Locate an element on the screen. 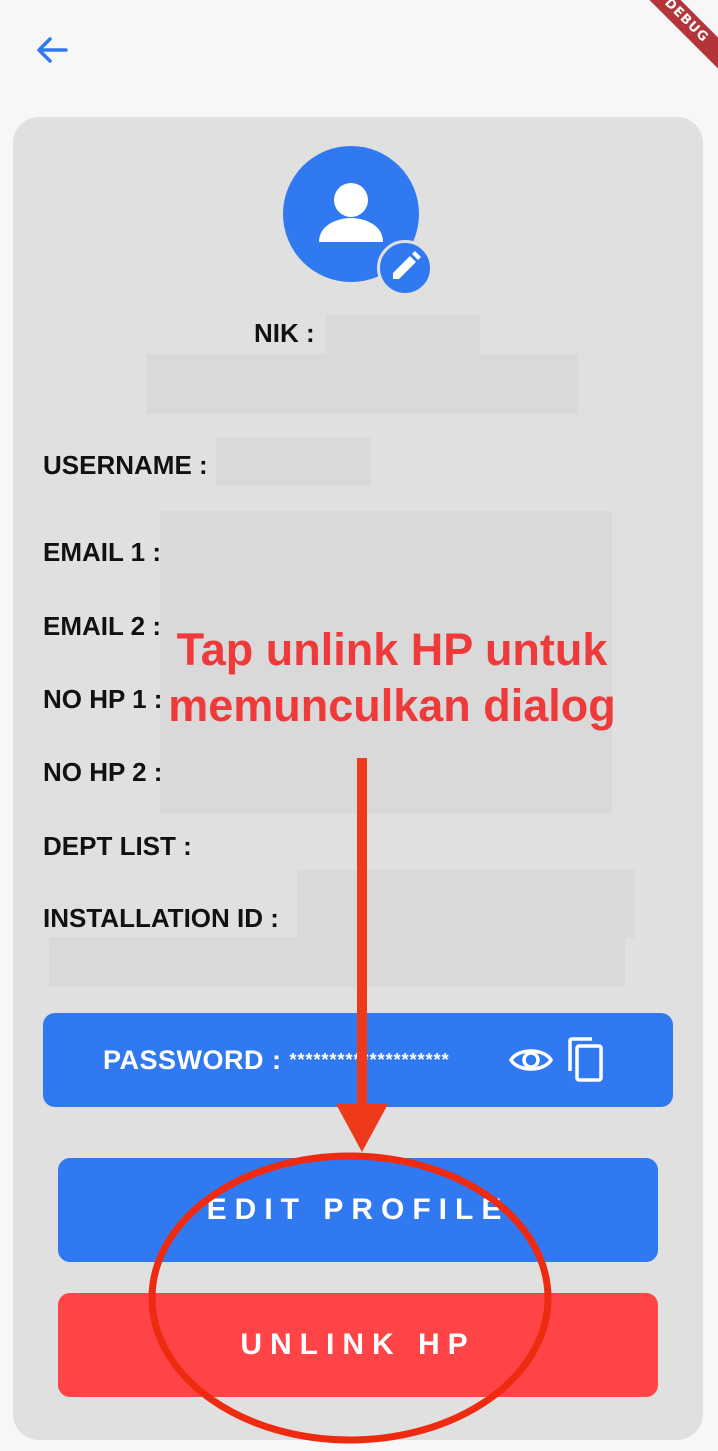 The height and width of the screenshot is (1451, 718). name-value-redacted is located at coordinates (362, 384).